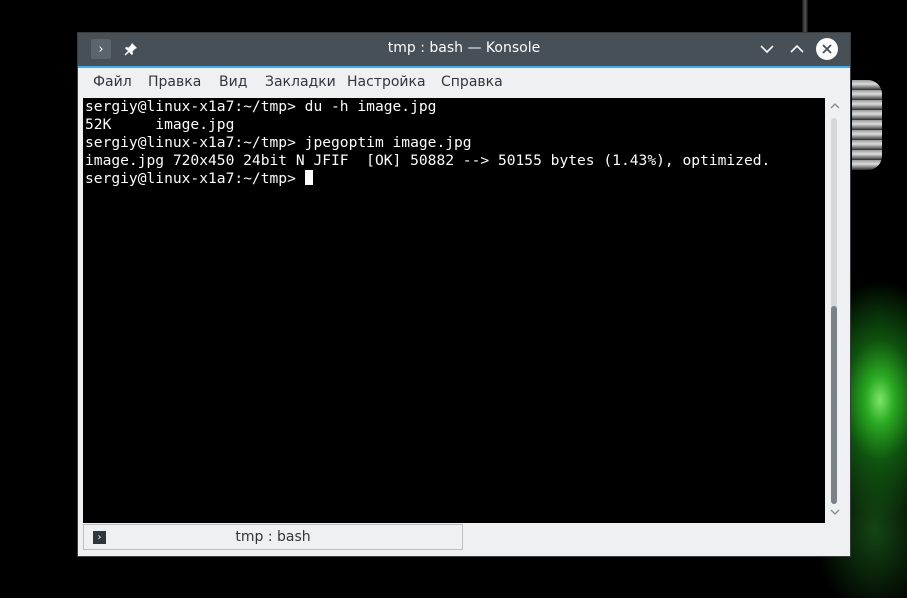  I want to click on tab-tmp-bash: › tmp : bash, so click(273, 537).